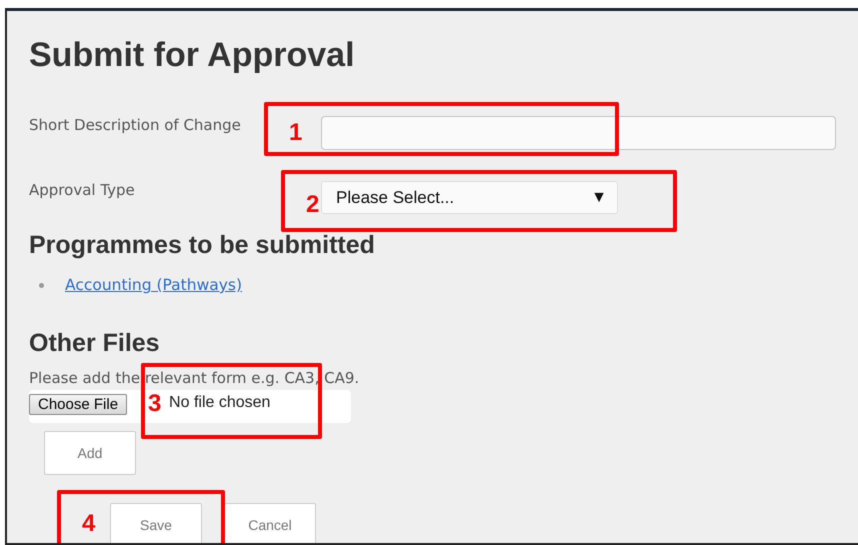  I want to click on cancel-button: Cancel, so click(270, 523).